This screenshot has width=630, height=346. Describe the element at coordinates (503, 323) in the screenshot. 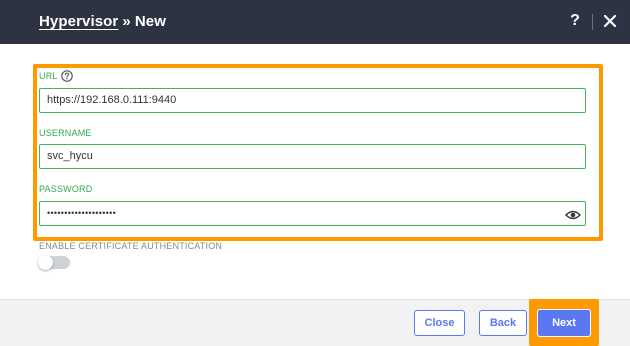

I see `back-button: Back` at that location.